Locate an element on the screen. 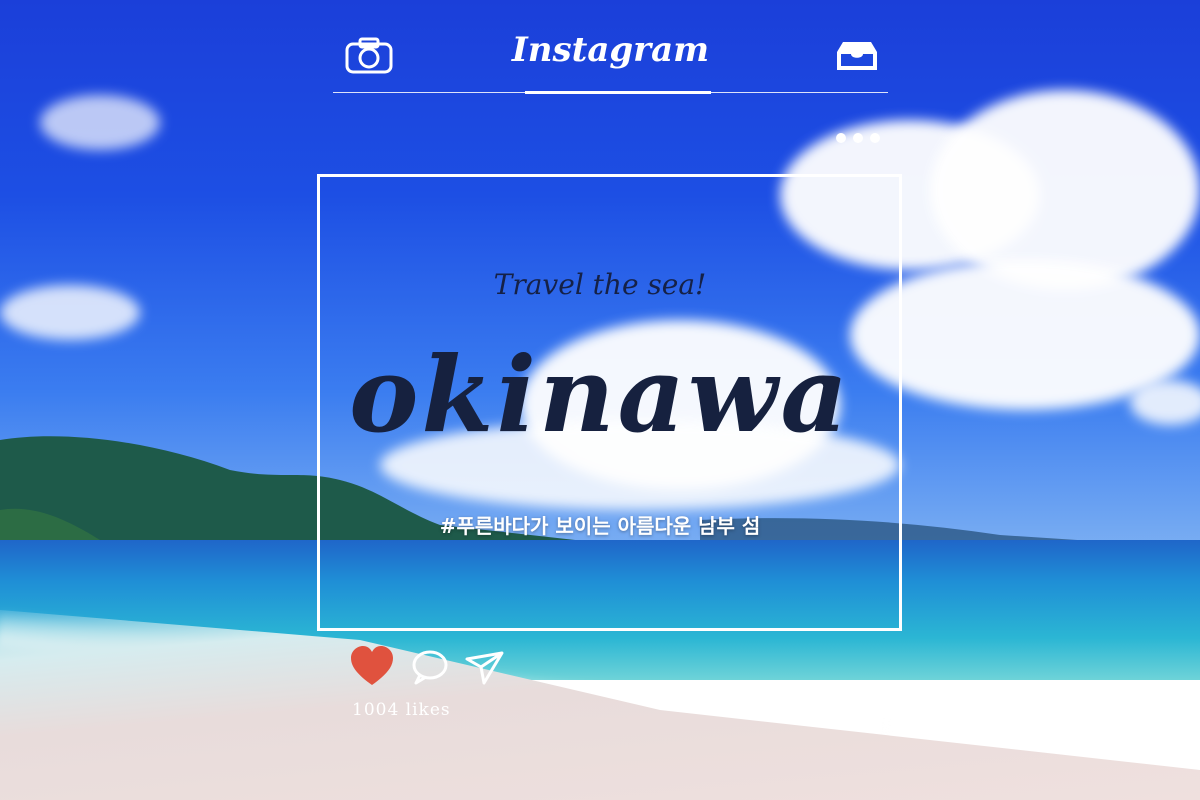 This screenshot has width=1200, height=800. inbox-icon is located at coordinates (857, 56).